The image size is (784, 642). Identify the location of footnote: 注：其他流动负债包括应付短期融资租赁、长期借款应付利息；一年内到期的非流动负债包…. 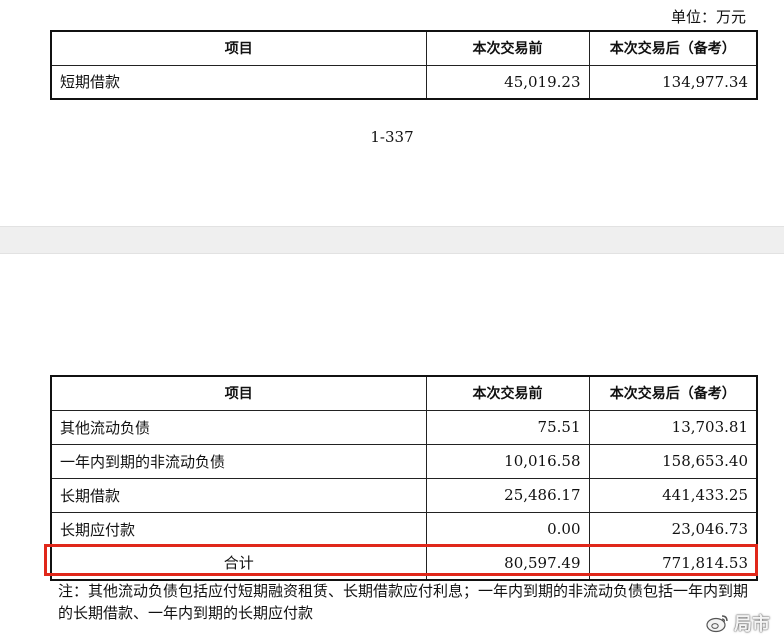
(403, 602).